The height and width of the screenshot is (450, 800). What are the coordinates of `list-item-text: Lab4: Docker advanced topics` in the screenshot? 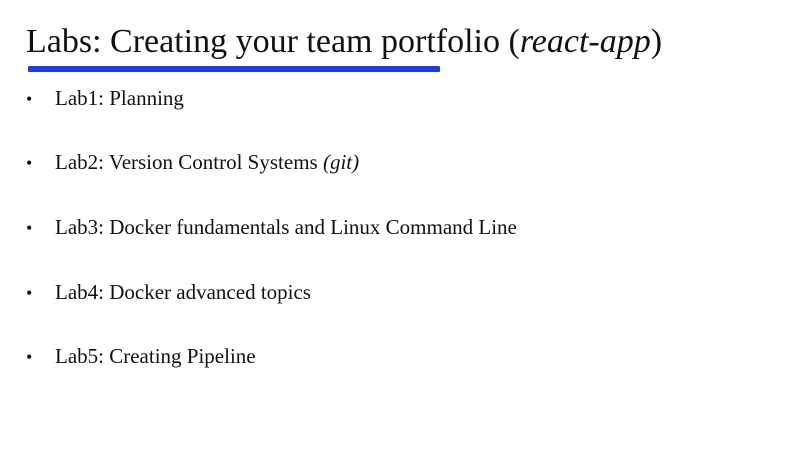 It's located at (183, 292).